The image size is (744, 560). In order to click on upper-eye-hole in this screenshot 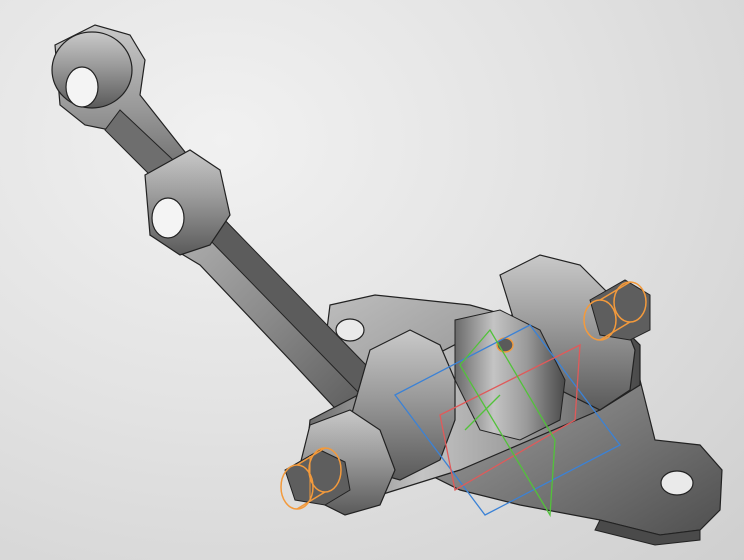, I will do `click(82, 87)`.